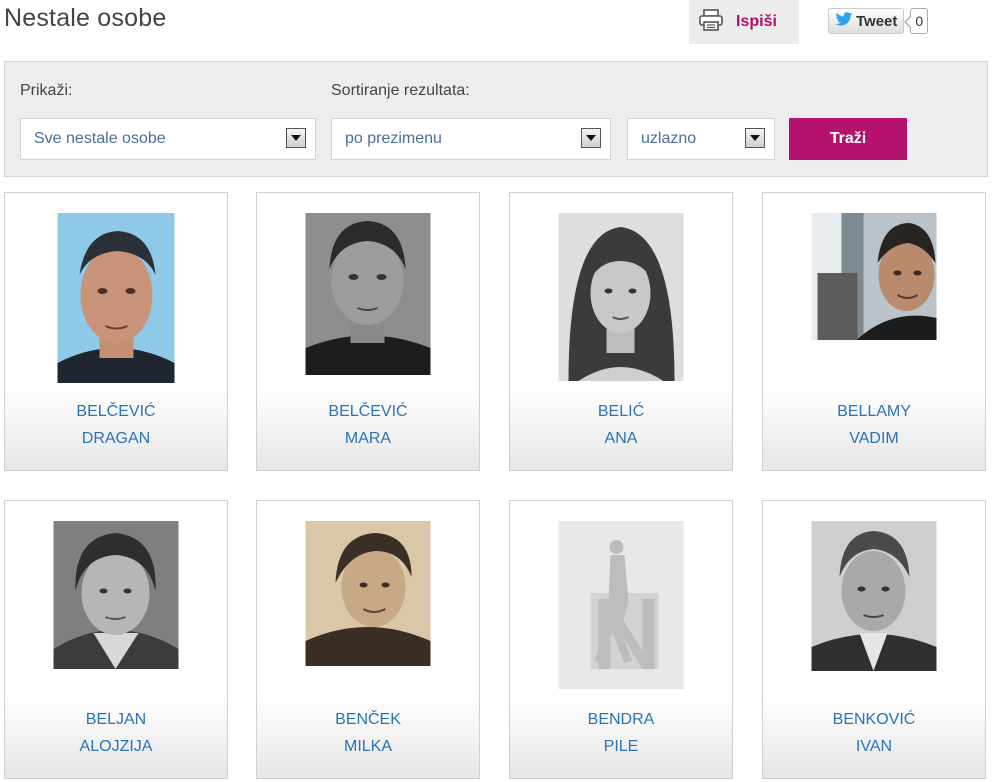  I want to click on person-firstname: MILKA, so click(367, 746).